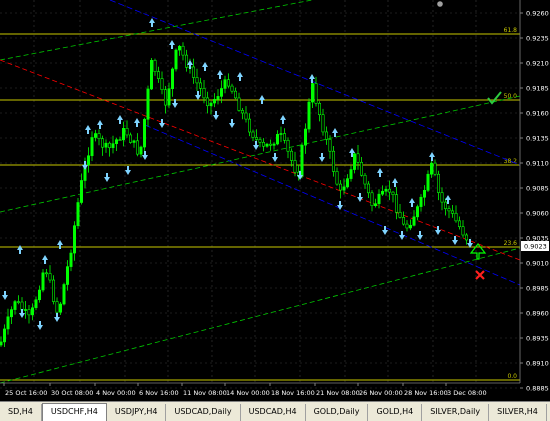  I want to click on chart-tab: SD,H4, so click(21, 412).